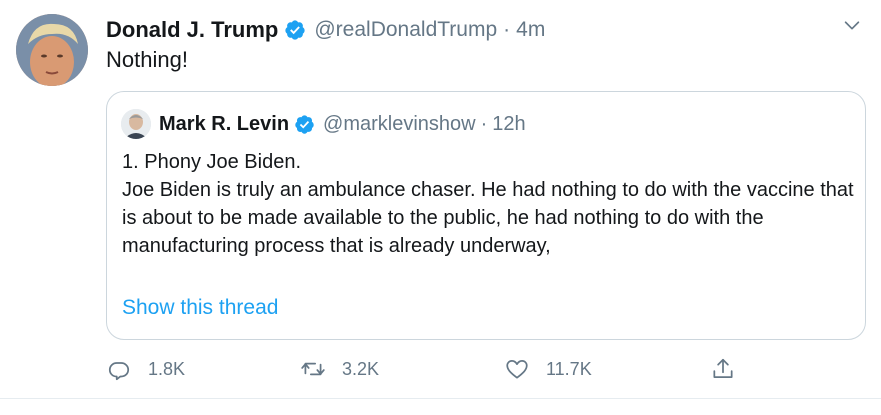 The image size is (881, 415). I want to click on tweet-header: Donald J. Trump @realDonaldTrump · 4m, so click(325, 30).